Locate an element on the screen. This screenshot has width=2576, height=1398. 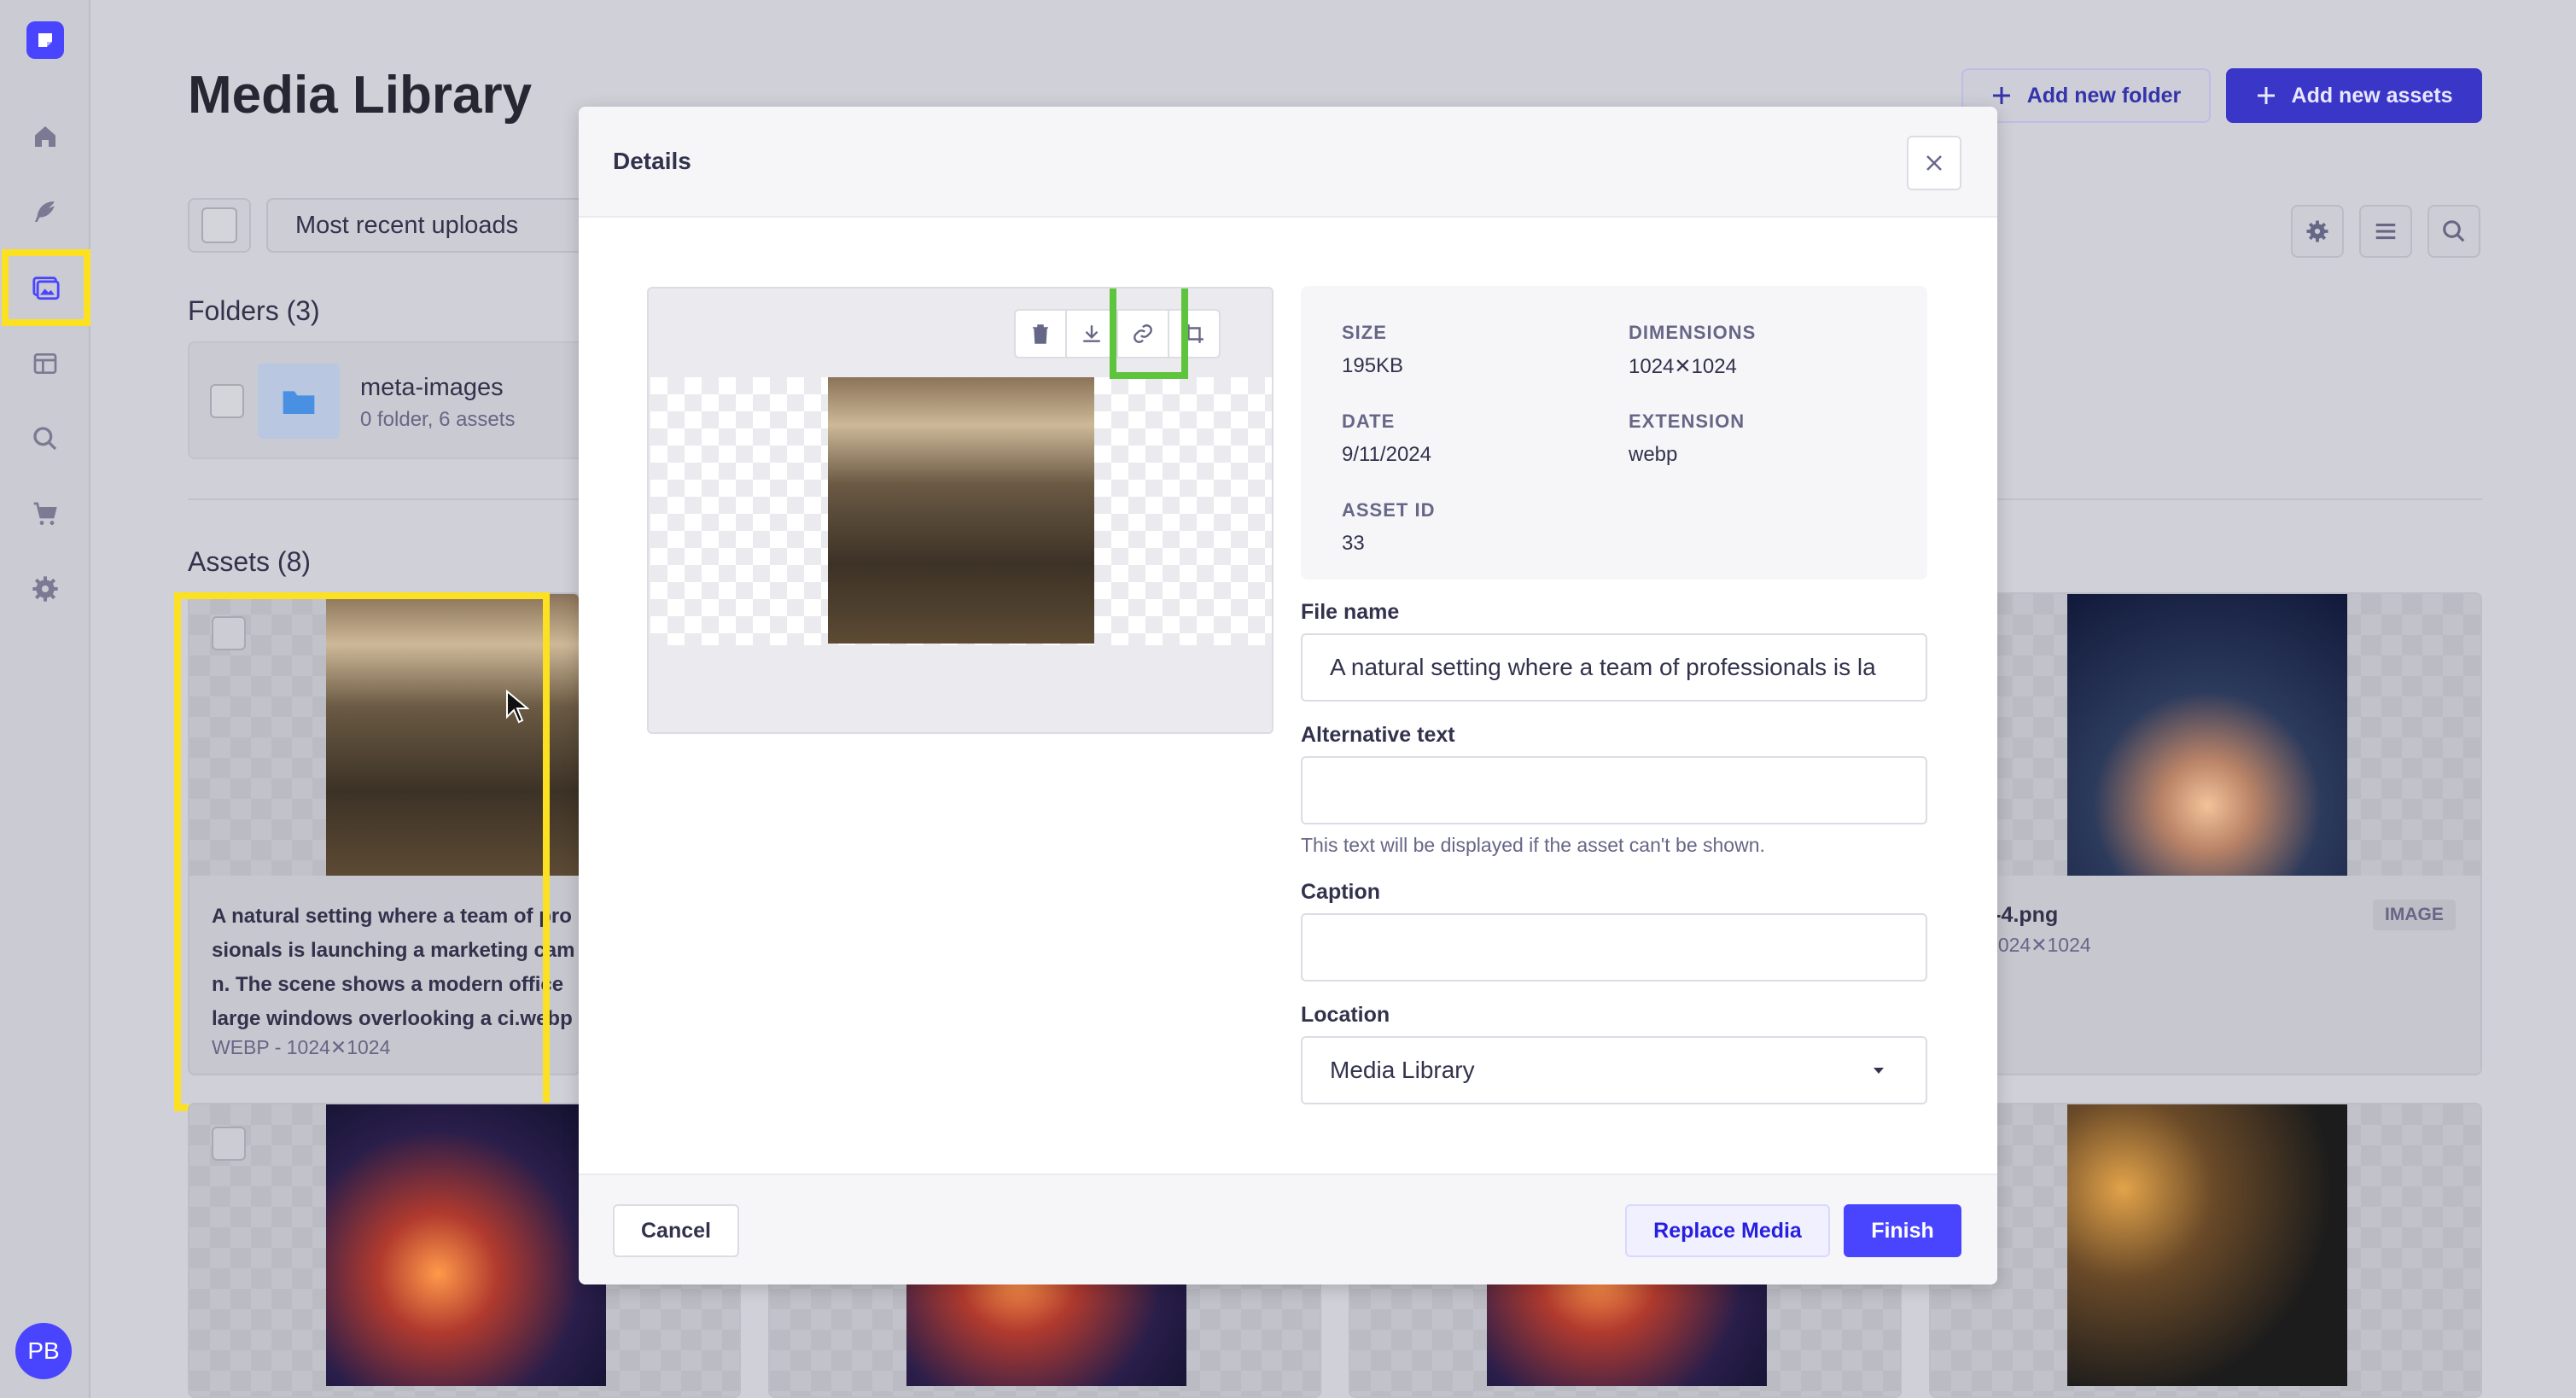
sort-value: Most recent uploads is located at coordinates (407, 225).